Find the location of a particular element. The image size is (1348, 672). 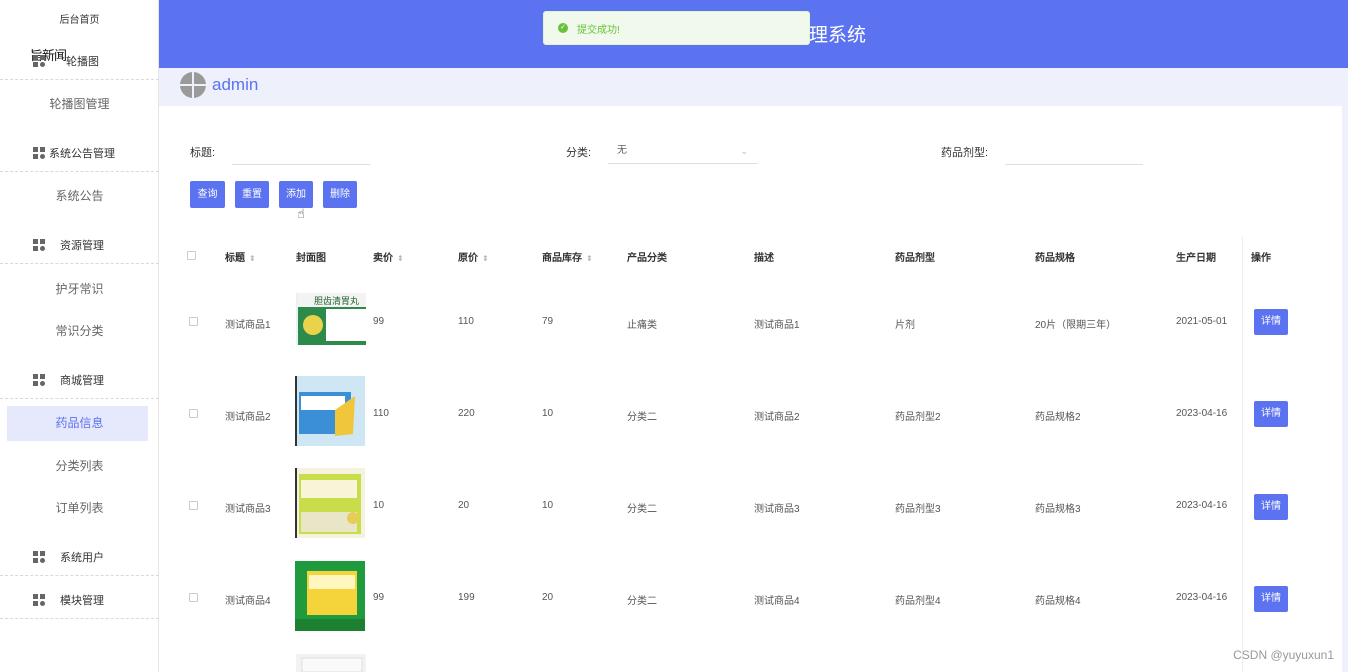

sidebar-group-users: 系统用户 is located at coordinates (79, 557).